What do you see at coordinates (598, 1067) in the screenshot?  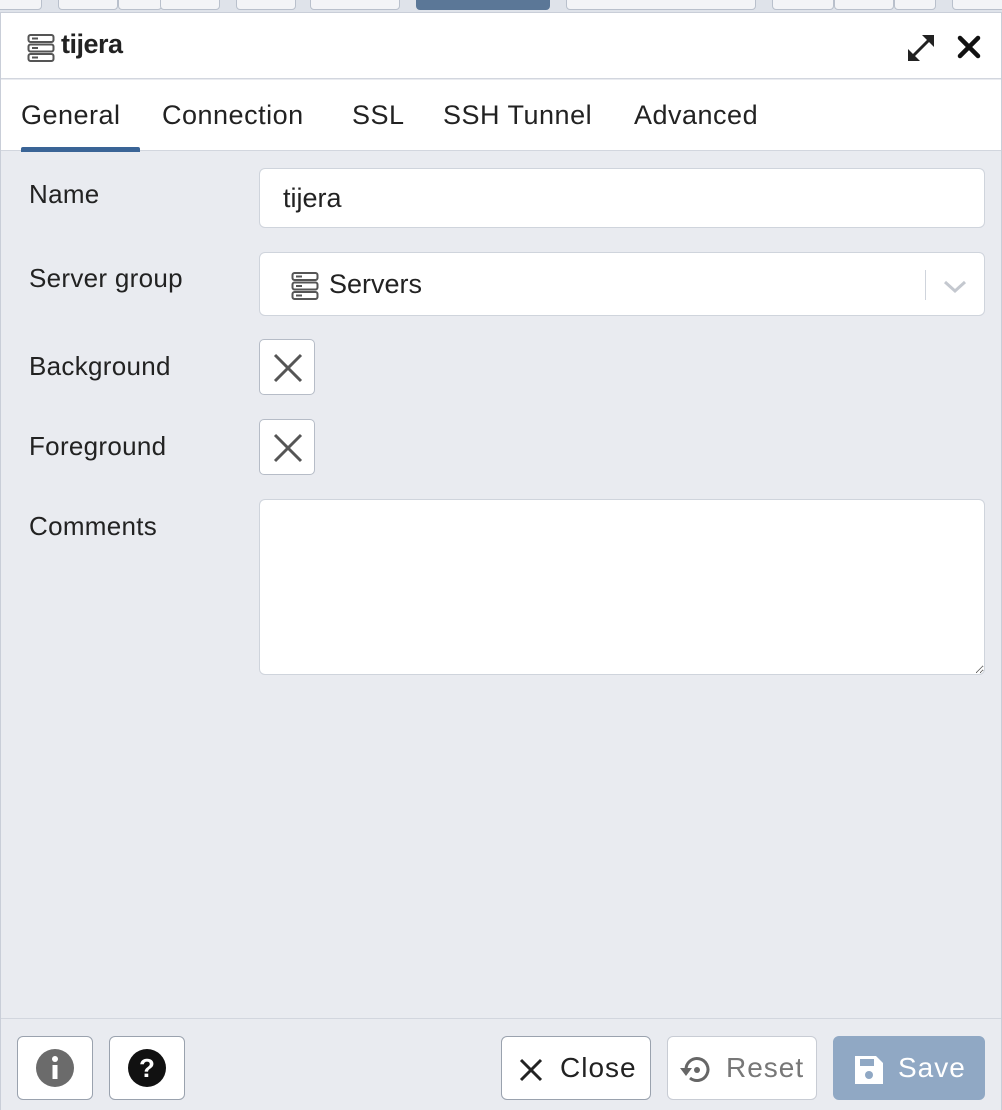 I see `close-button-label: Close` at bounding box center [598, 1067].